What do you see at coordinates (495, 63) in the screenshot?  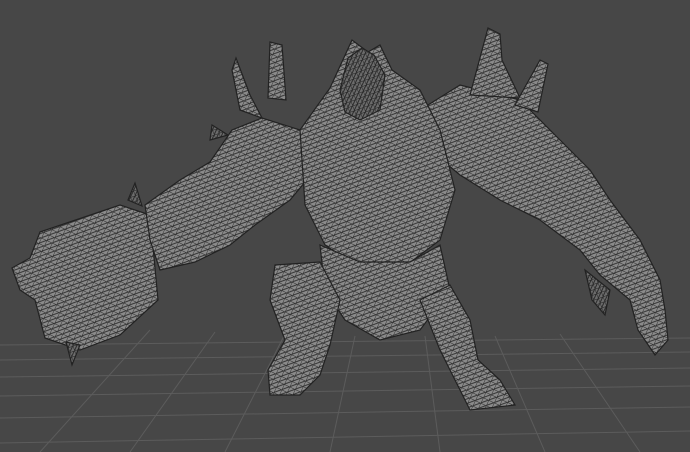 I see `right-shoulder-horn` at bounding box center [495, 63].